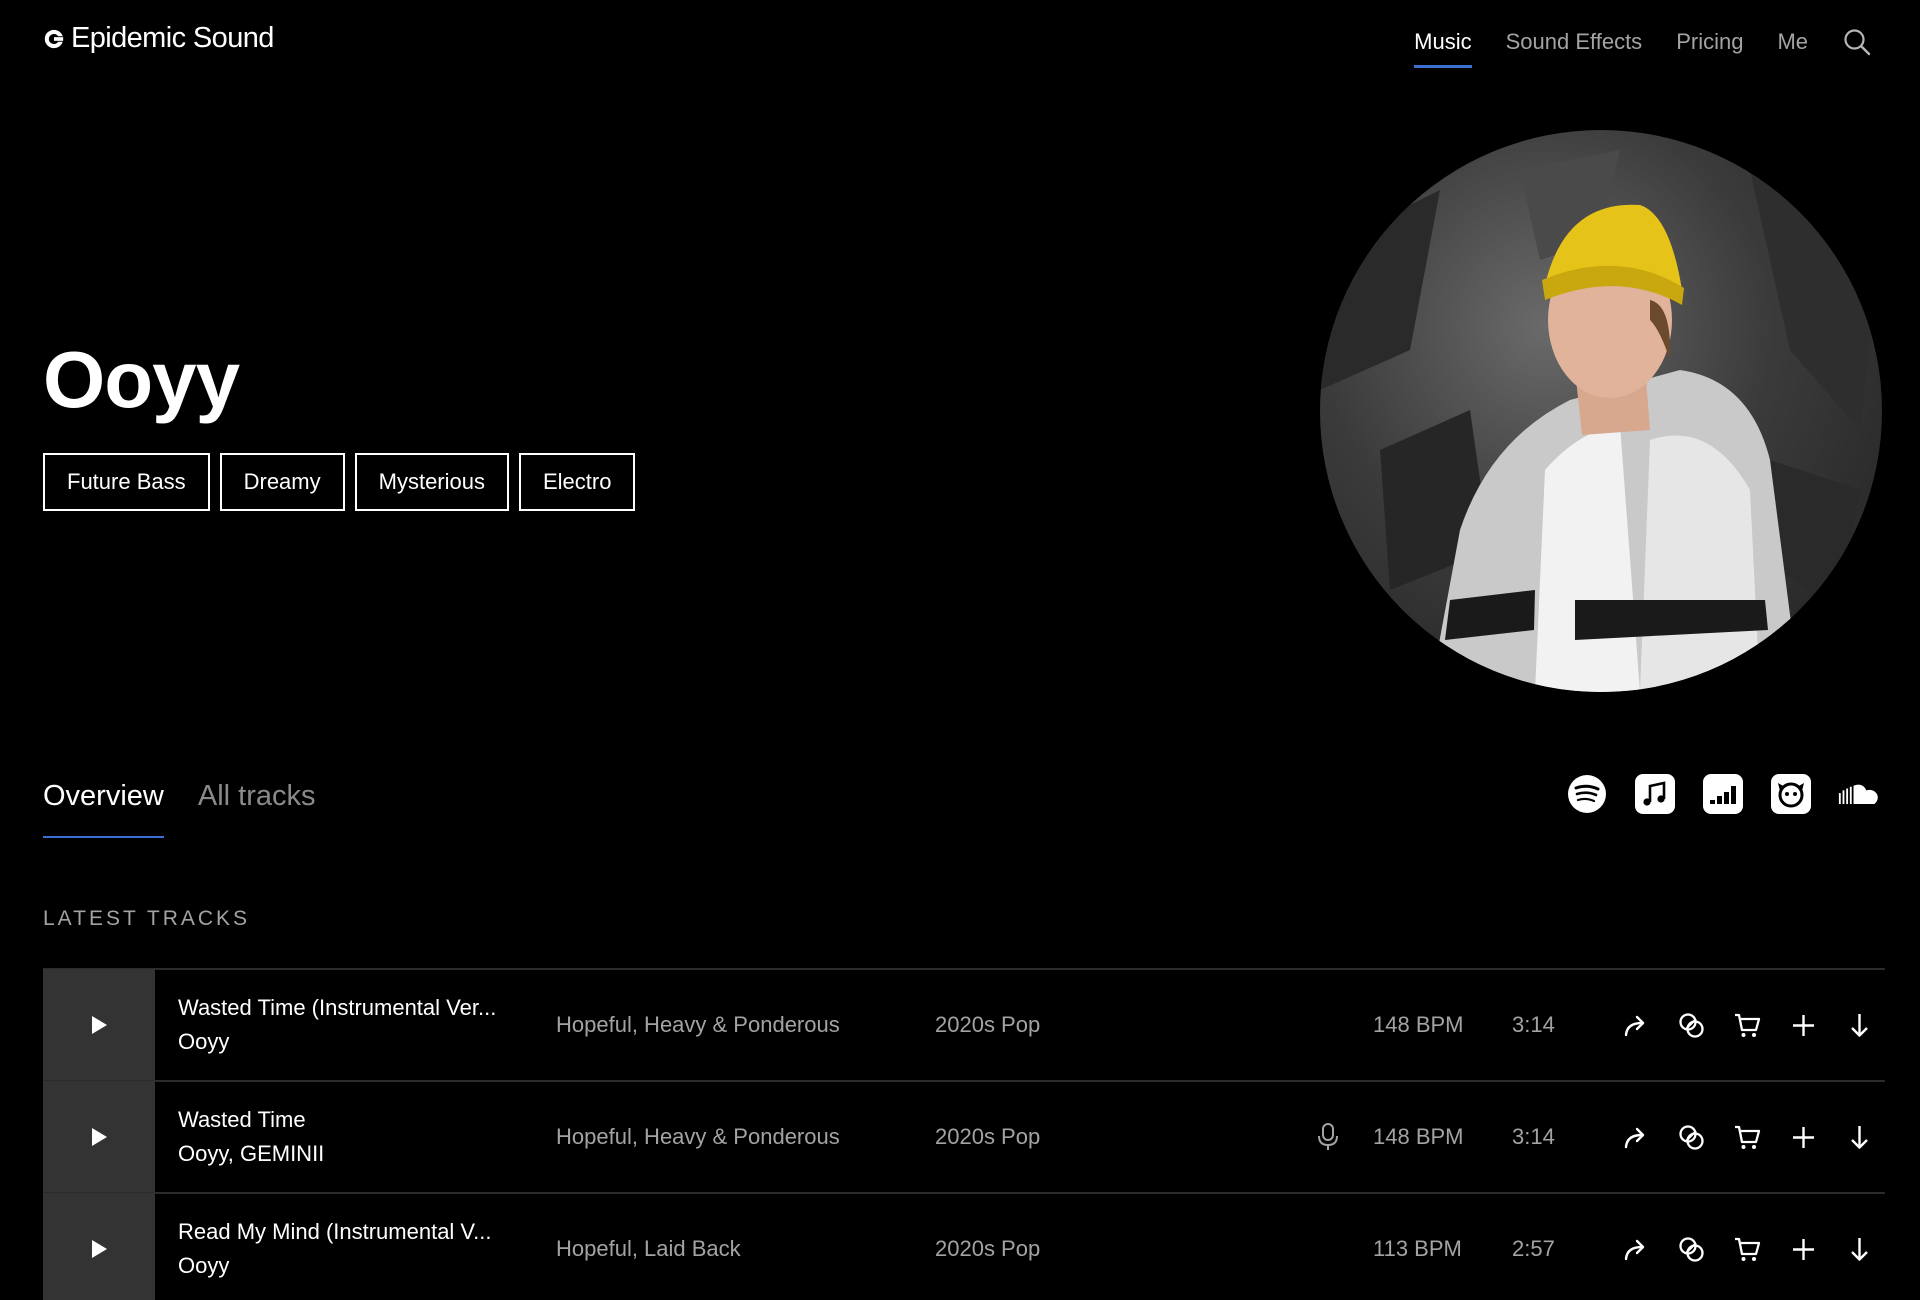 This screenshot has width=1920, height=1300. What do you see at coordinates (355, 1154) in the screenshot?
I see `track-artists: Ooyy, GEMINII` at bounding box center [355, 1154].